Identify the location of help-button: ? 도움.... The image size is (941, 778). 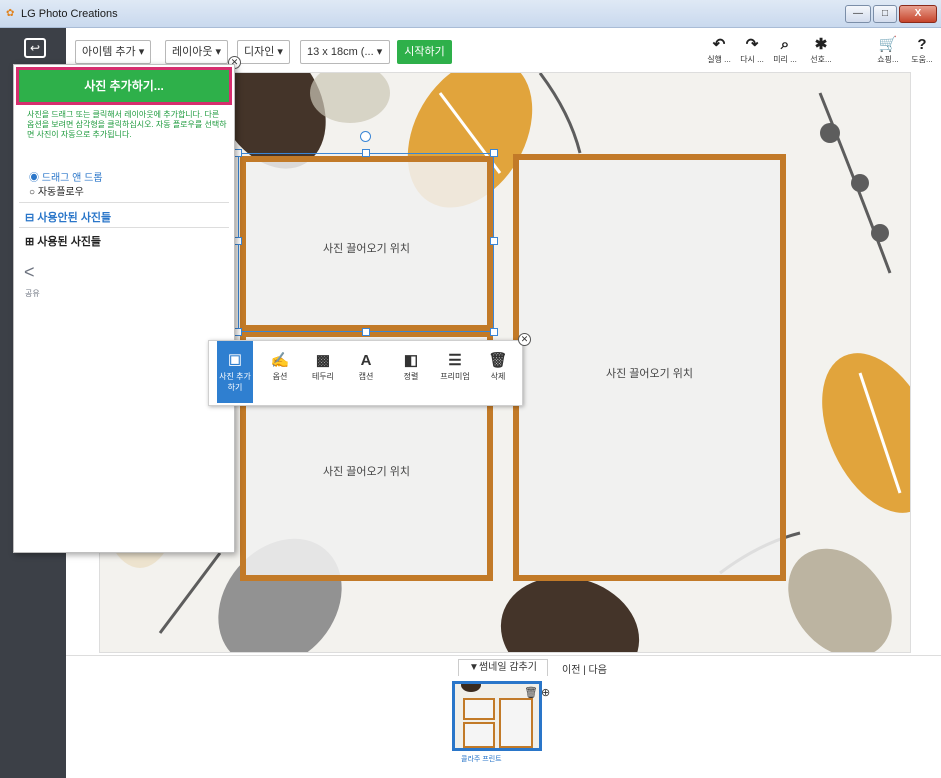
(922, 50).